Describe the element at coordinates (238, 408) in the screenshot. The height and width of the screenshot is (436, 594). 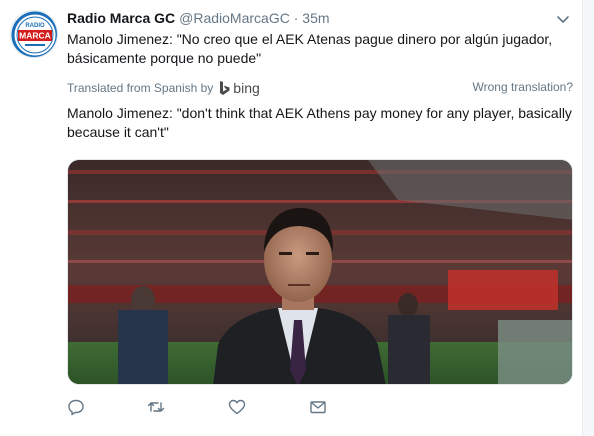
I see `heart-icon` at that location.